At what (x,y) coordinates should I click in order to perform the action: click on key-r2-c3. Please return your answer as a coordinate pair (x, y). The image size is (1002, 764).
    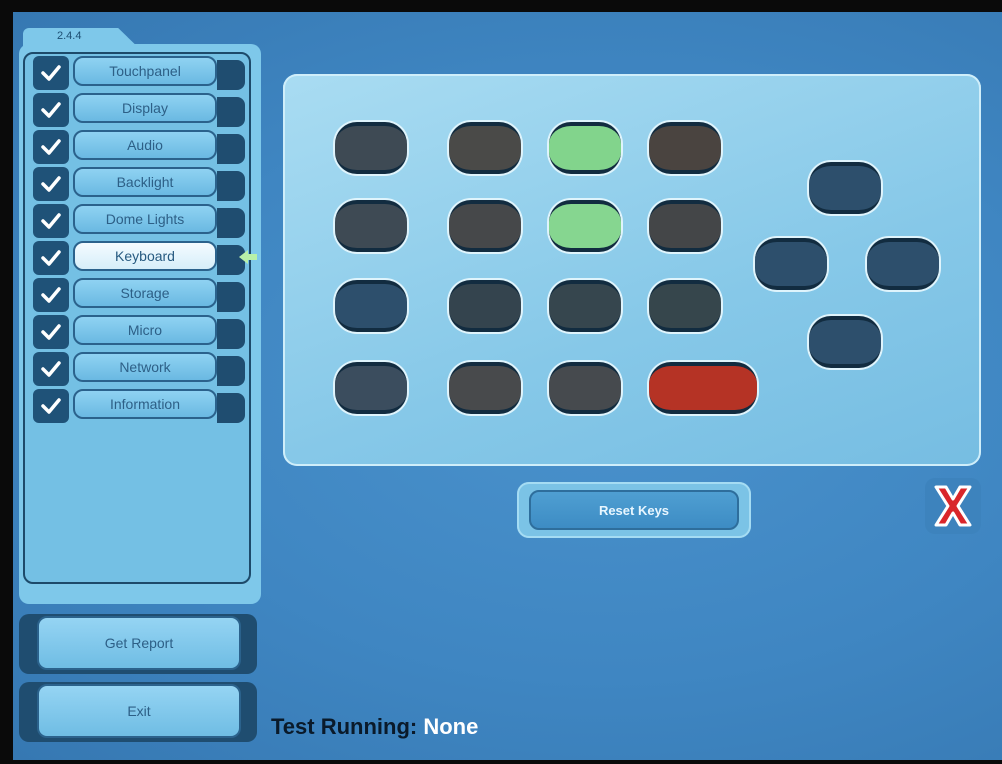
    Looking at the image, I should click on (585, 226).